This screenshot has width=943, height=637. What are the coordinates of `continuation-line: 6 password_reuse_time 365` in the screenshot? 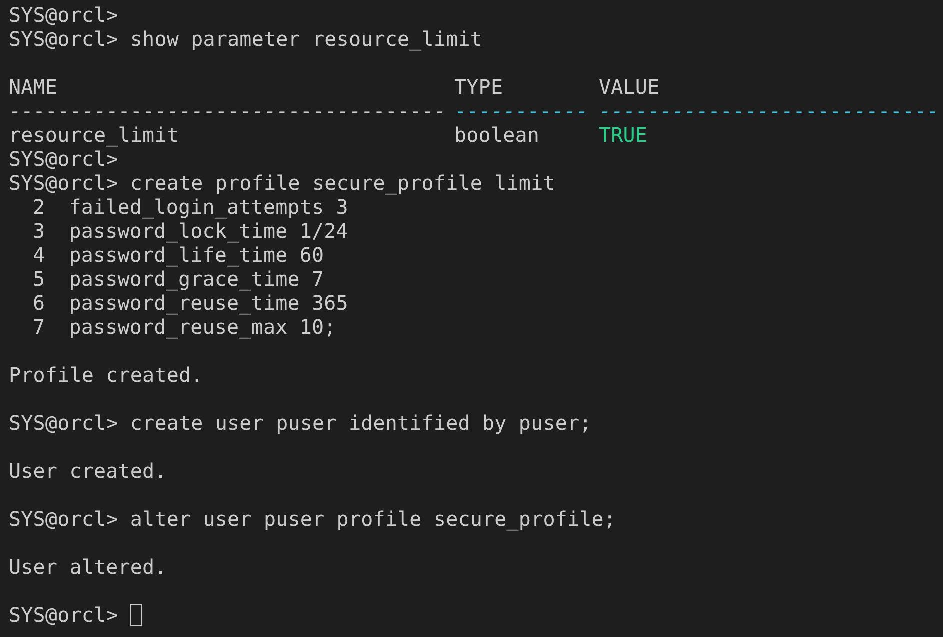 It's located at (190, 303).